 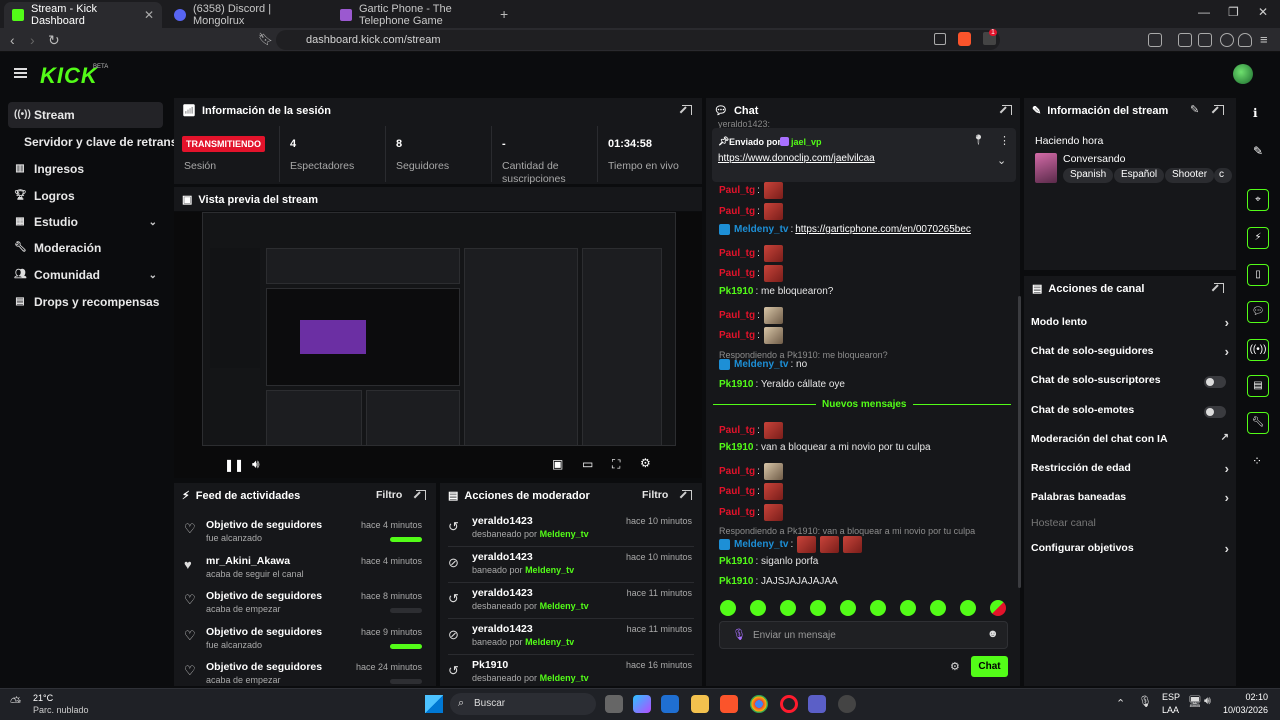 I want to click on channel-action-item: Restricción de edad ›, so click(x=1130, y=471).